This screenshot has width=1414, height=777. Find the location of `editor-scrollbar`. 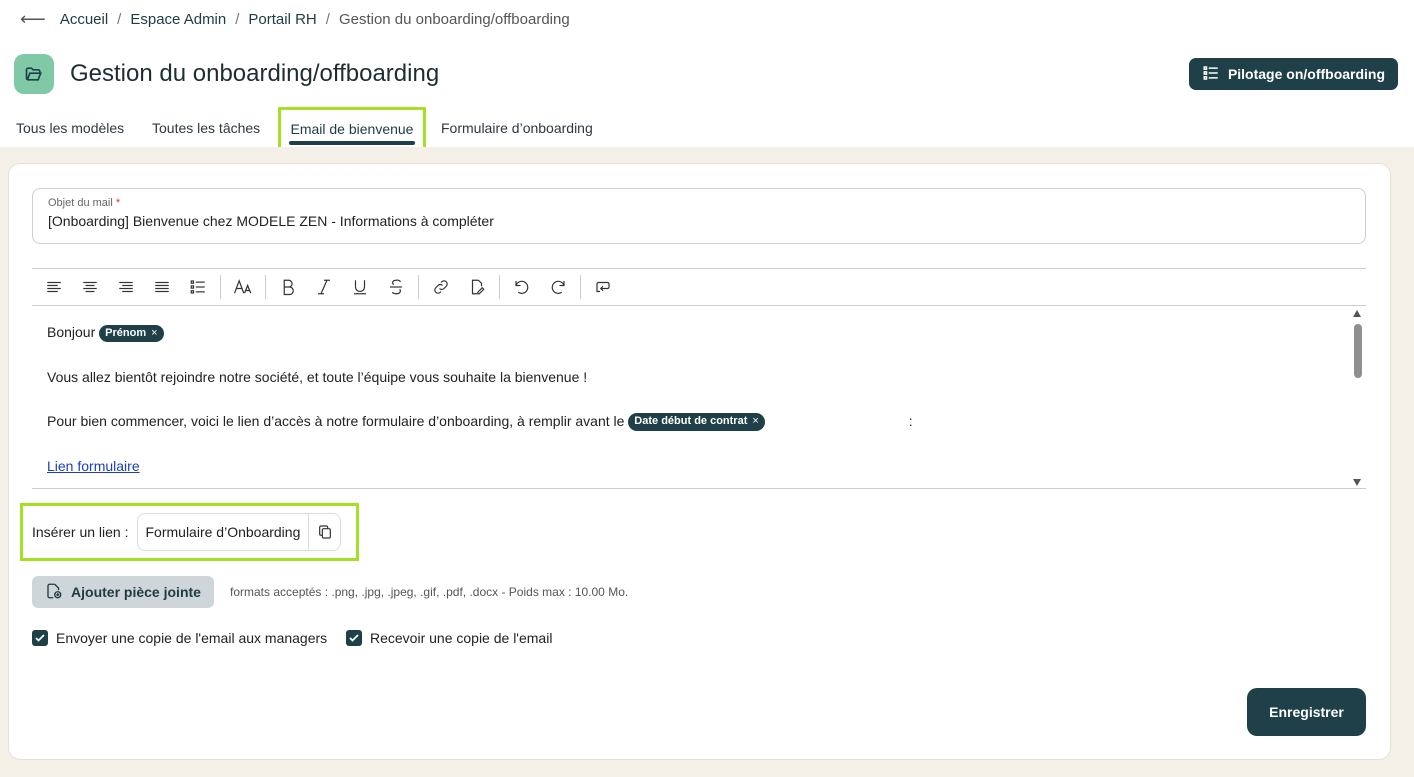

editor-scrollbar is located at coordinates (1357, 398).